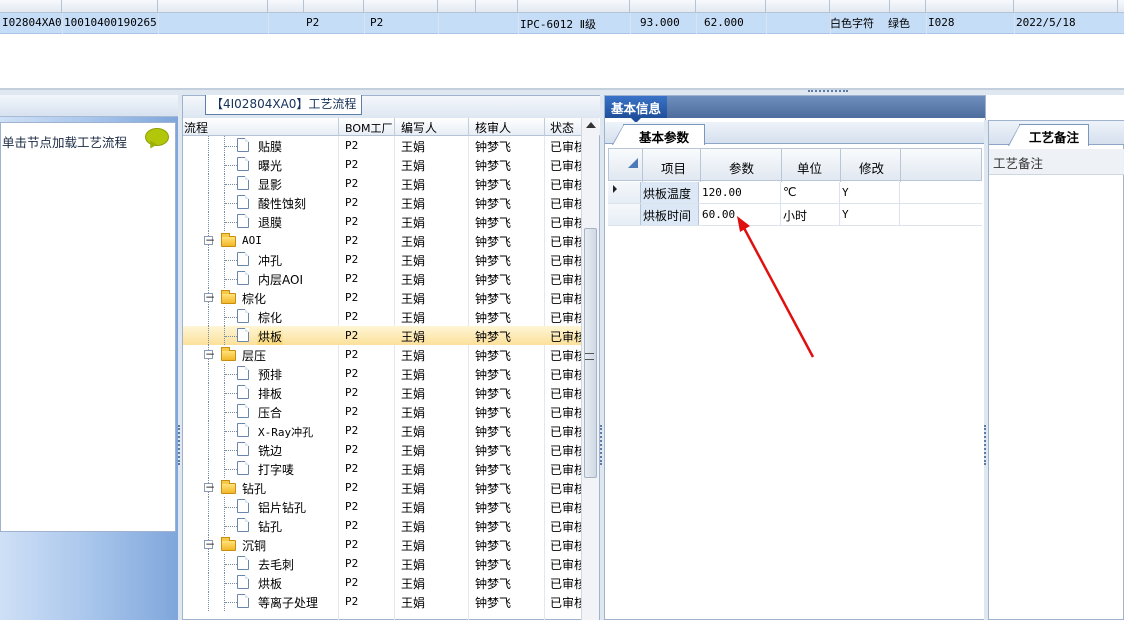  I want to click on tab-process-remark: 工艺备注, so click(1048, 135).